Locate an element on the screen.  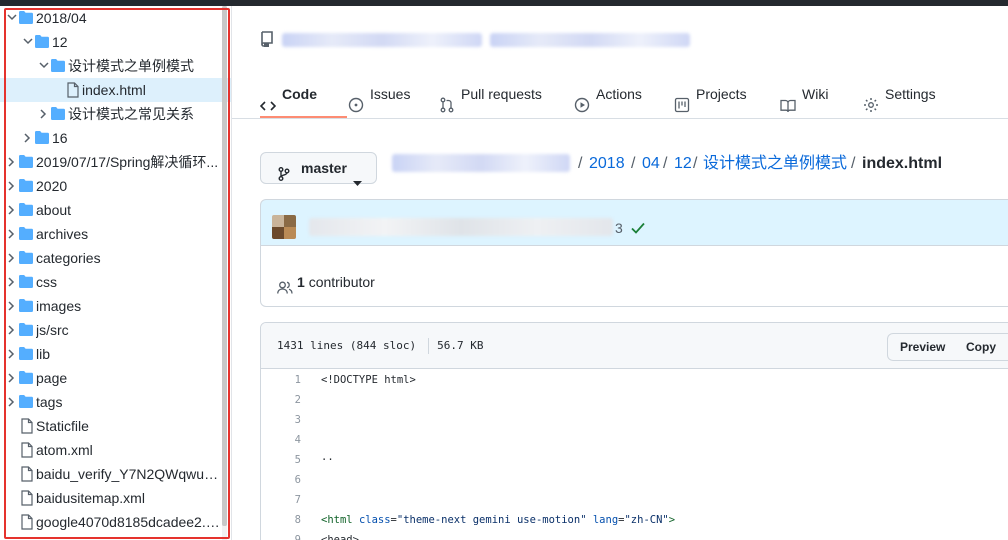
tree-item-label: atom.xml is located at coordinates (64, 450).